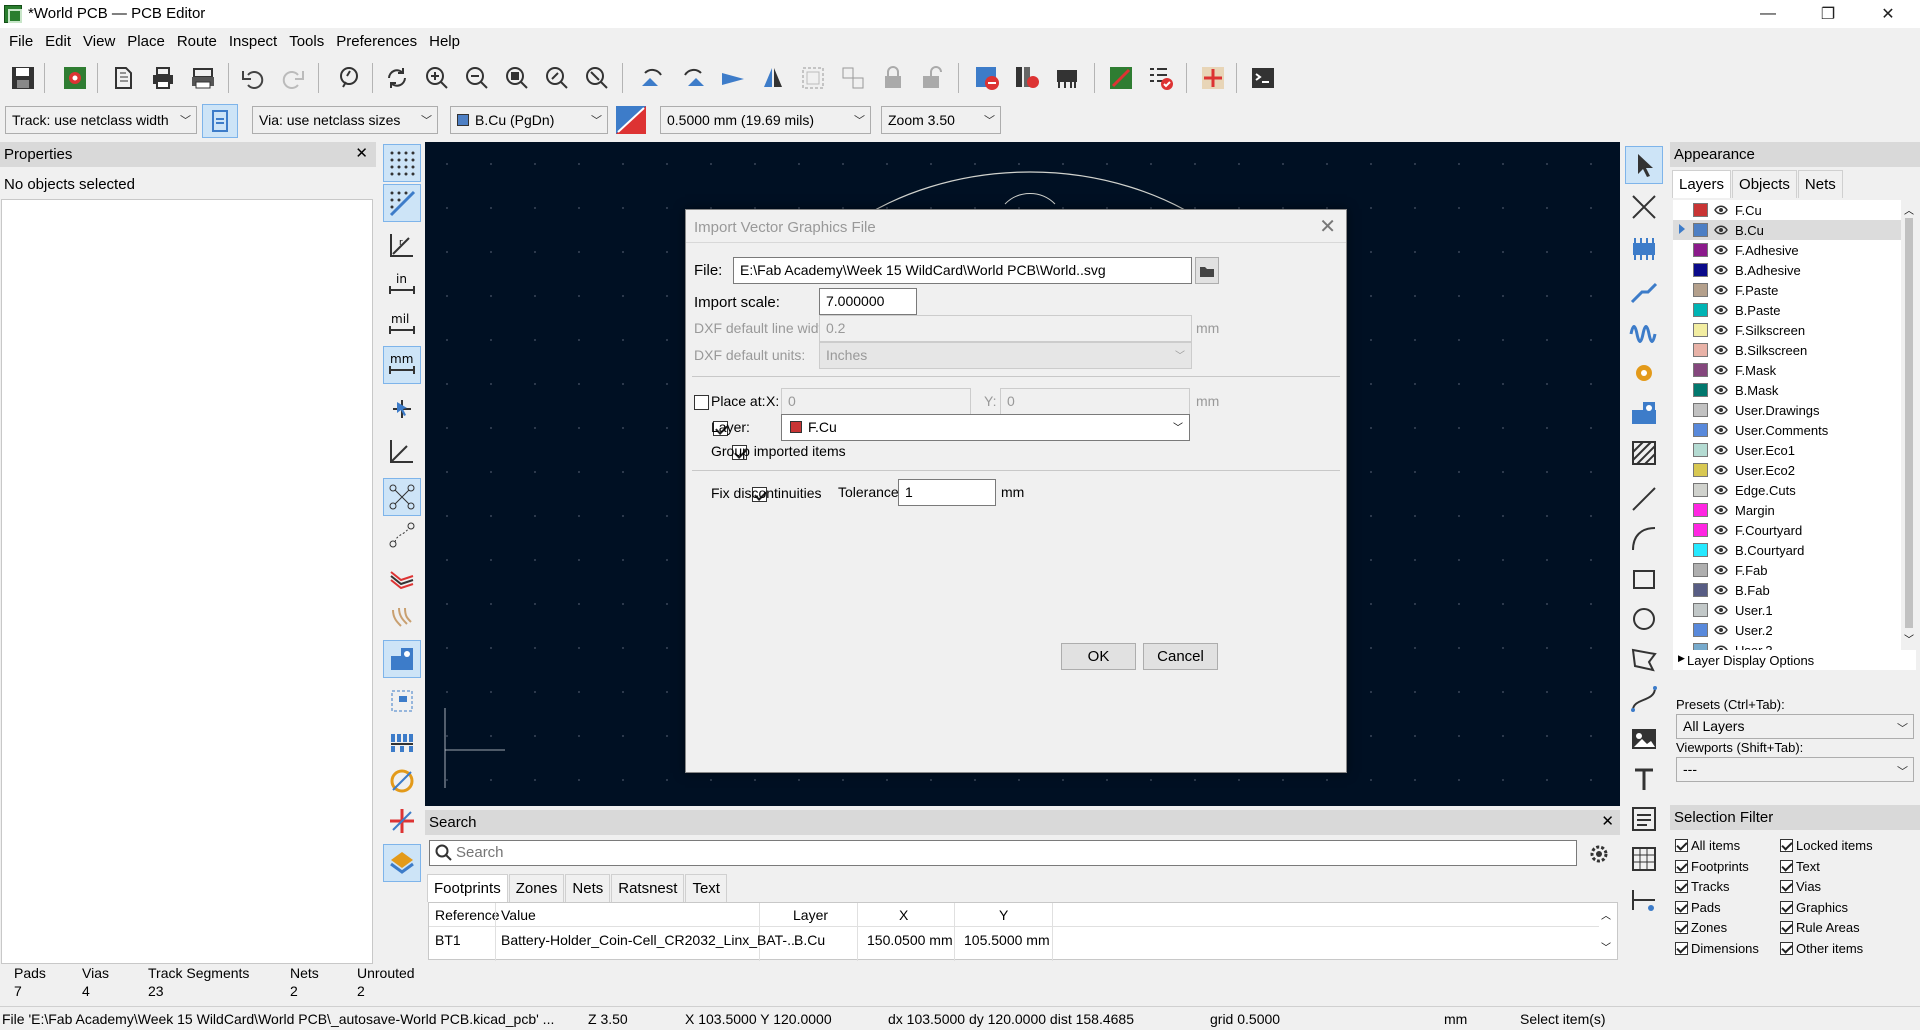 The image size is (1920, 1030). Describe the element at coordinates (1644, 899) in the screenshot. I see `add-dimension-icon` at that location.